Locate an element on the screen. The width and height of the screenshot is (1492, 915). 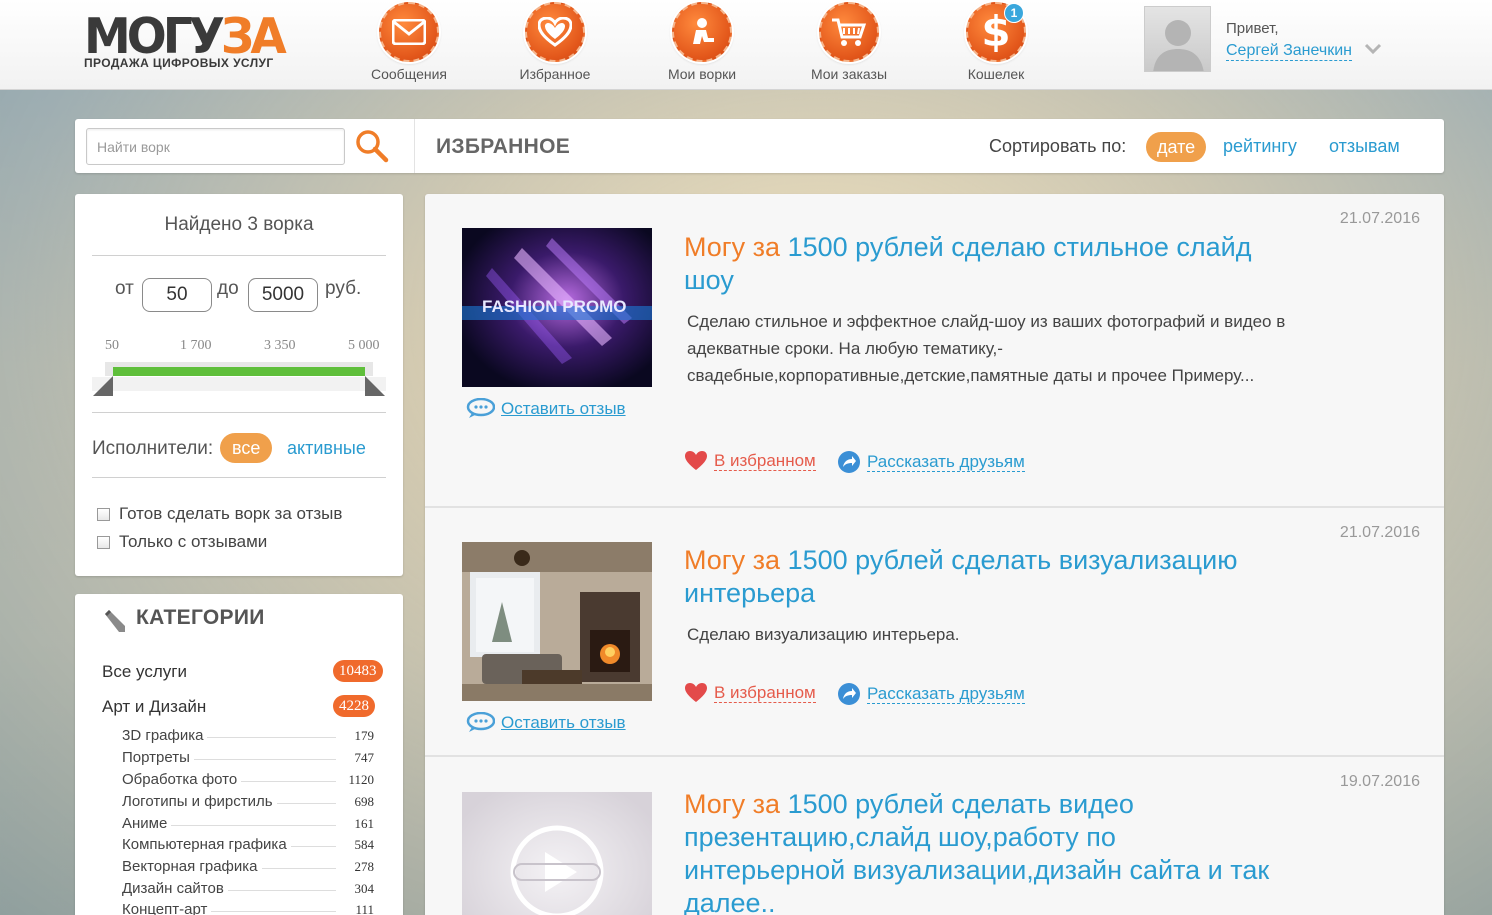
nav-my-works: Мои ворки is located at coordinates (702, 42).